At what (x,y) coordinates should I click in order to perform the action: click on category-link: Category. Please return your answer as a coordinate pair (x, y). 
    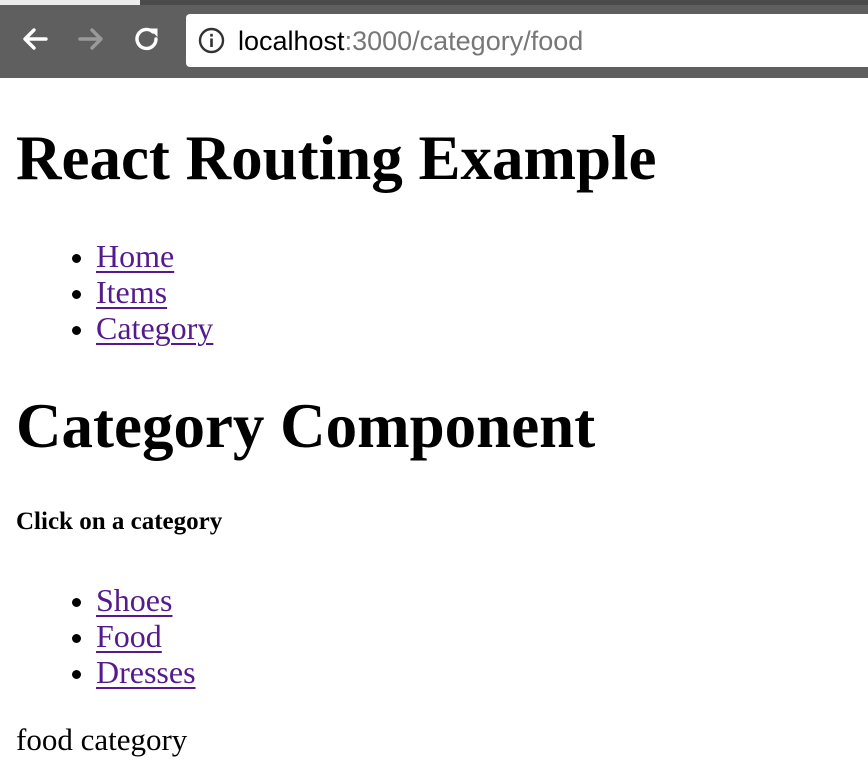
    Looking at the image, I should click on (154, 328).